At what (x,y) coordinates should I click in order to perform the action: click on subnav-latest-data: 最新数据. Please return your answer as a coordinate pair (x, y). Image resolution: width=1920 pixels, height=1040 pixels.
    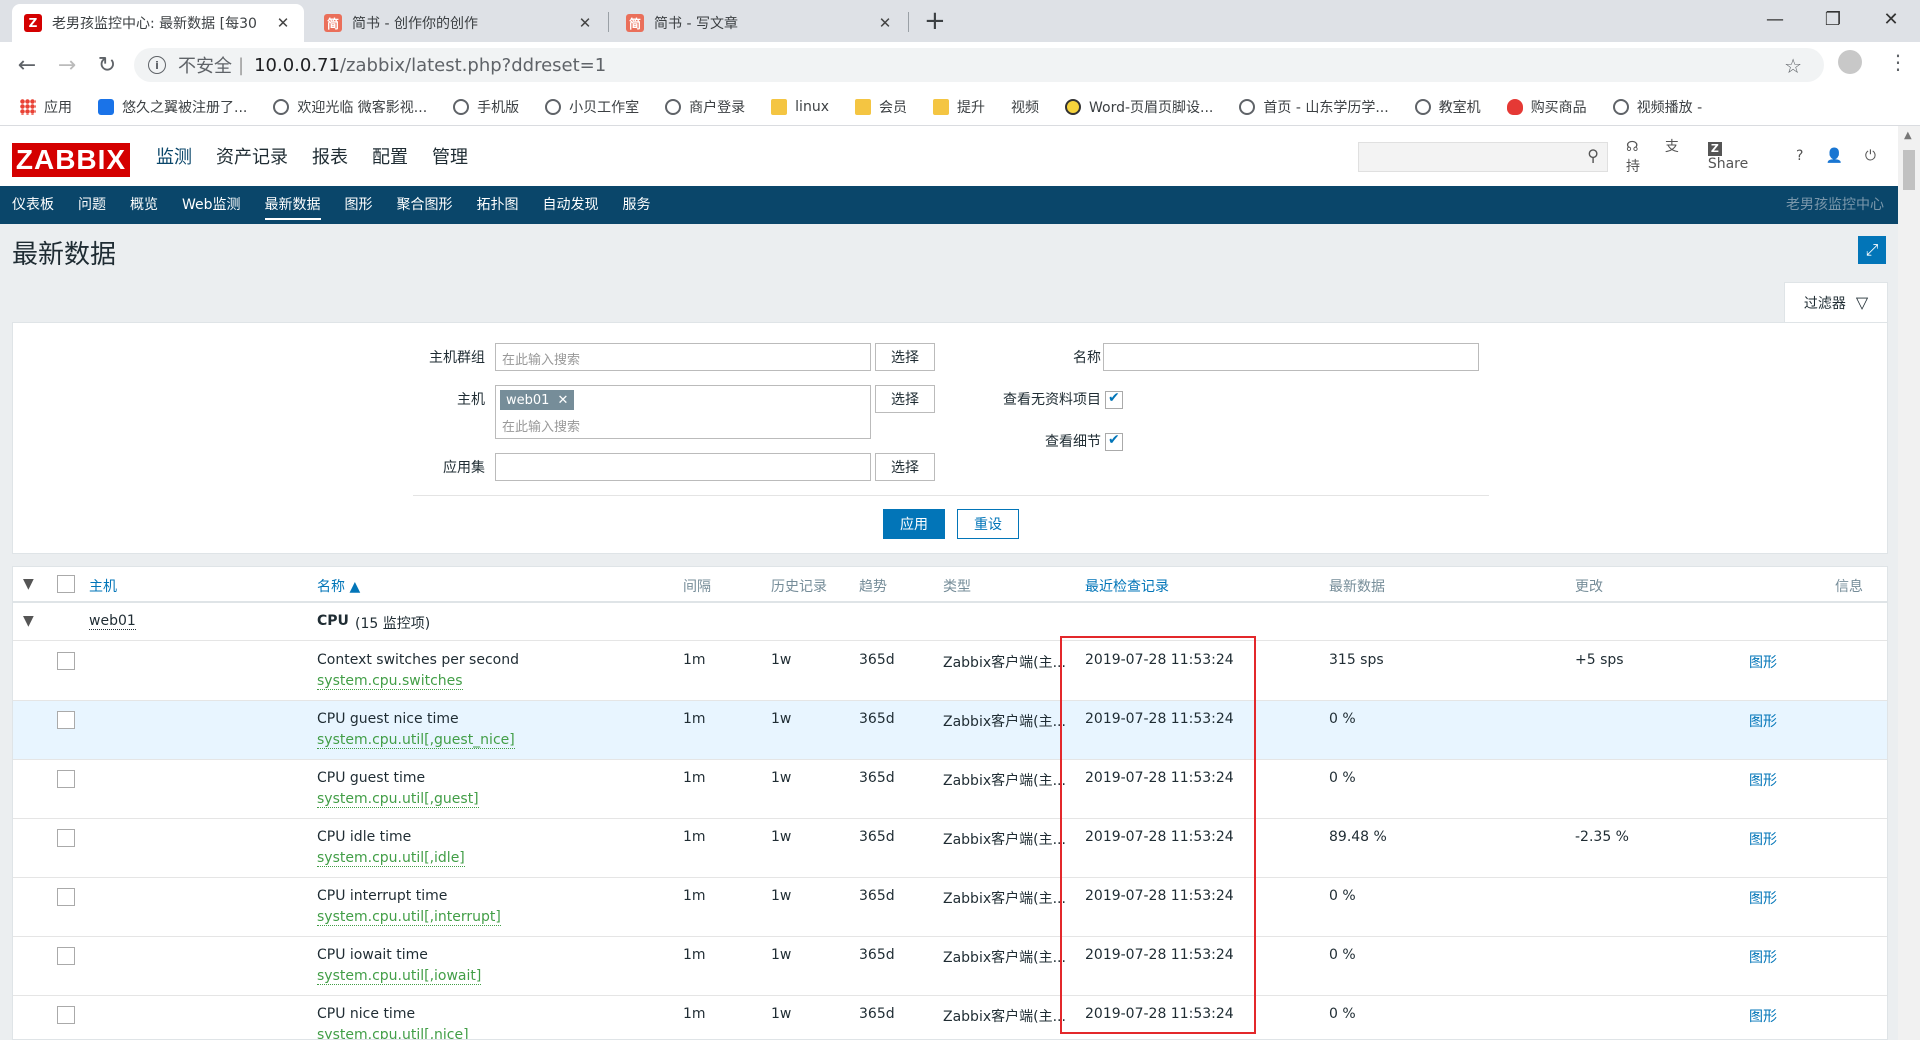
    Looking at the image, I should click on (292, 205).